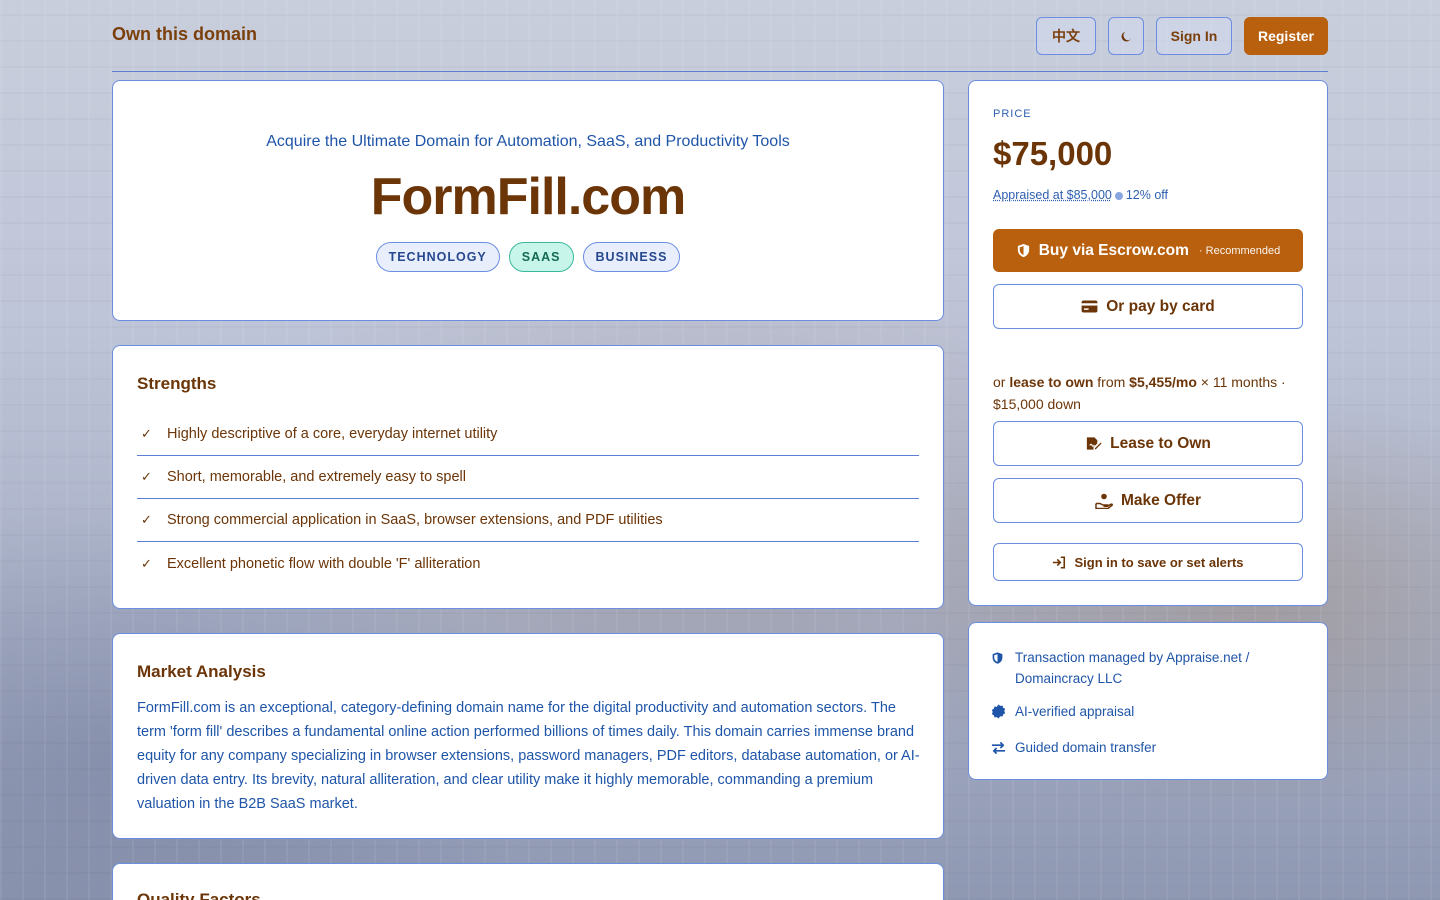 Image resolution: width=1440 pixels, height=900 pixels. What do you see at coordinates (1118, 195) in the screenshot?
I see `info-icon` at bounding box center [1118, 195].